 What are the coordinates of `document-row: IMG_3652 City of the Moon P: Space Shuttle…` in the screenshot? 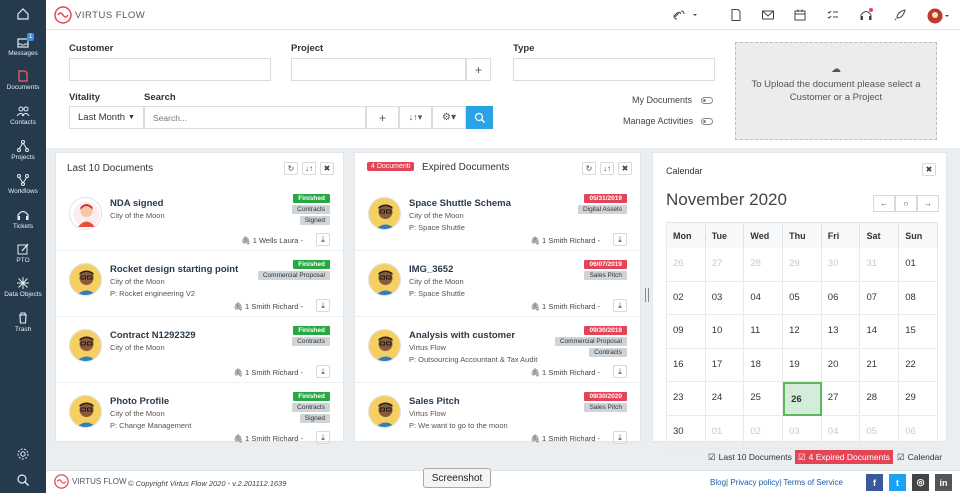 It's located at (497, 284).